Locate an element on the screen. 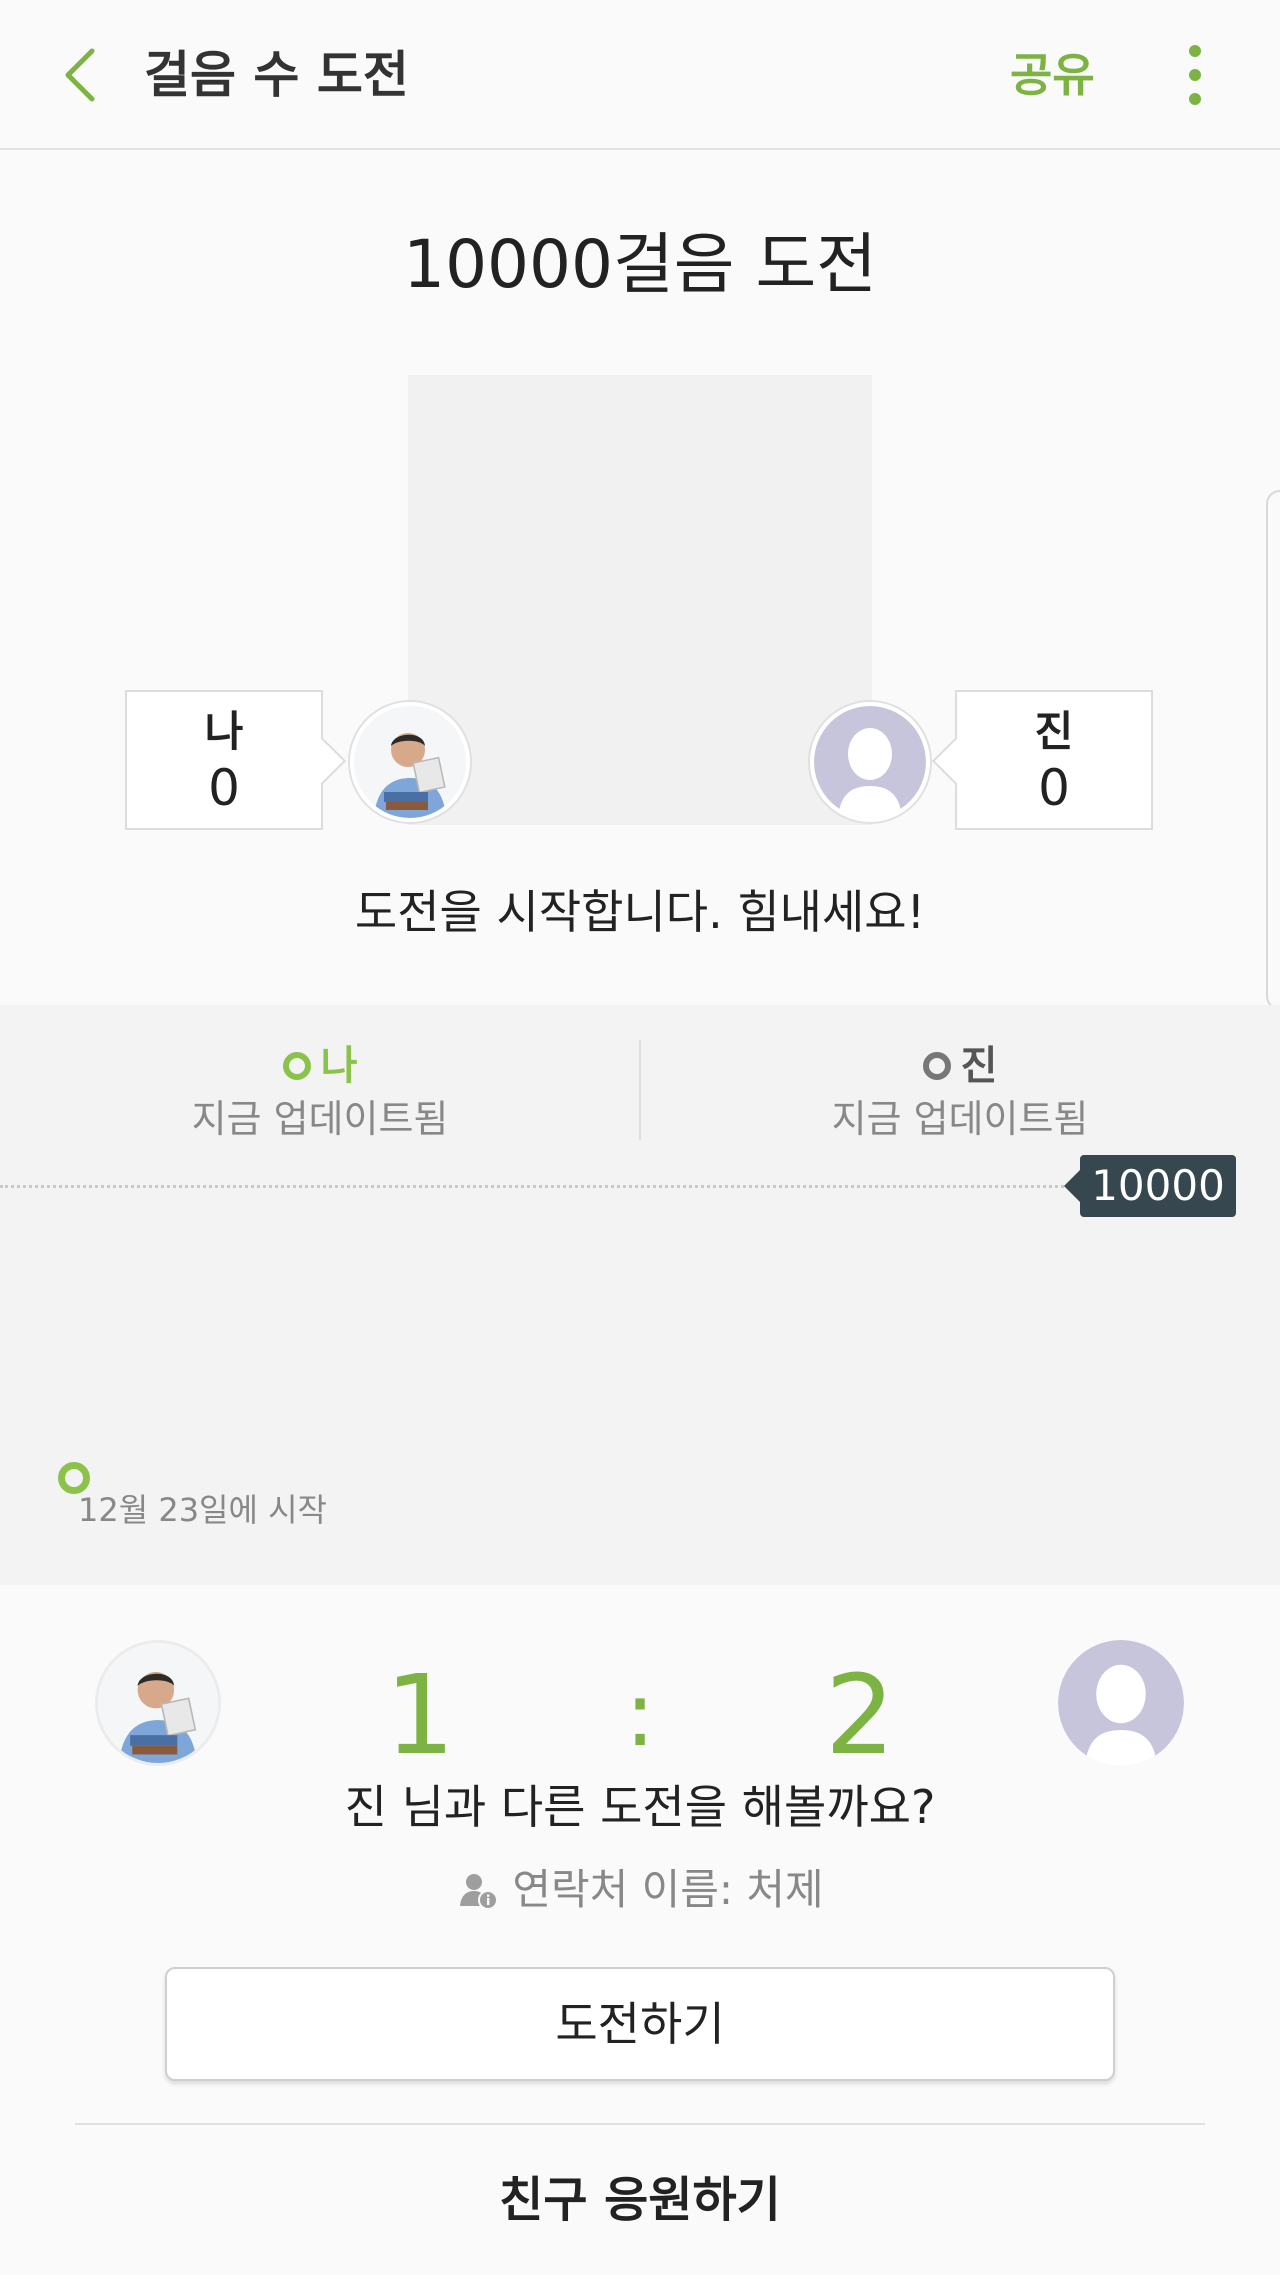  my-avatar-result is located at coordinates (158, 1703).